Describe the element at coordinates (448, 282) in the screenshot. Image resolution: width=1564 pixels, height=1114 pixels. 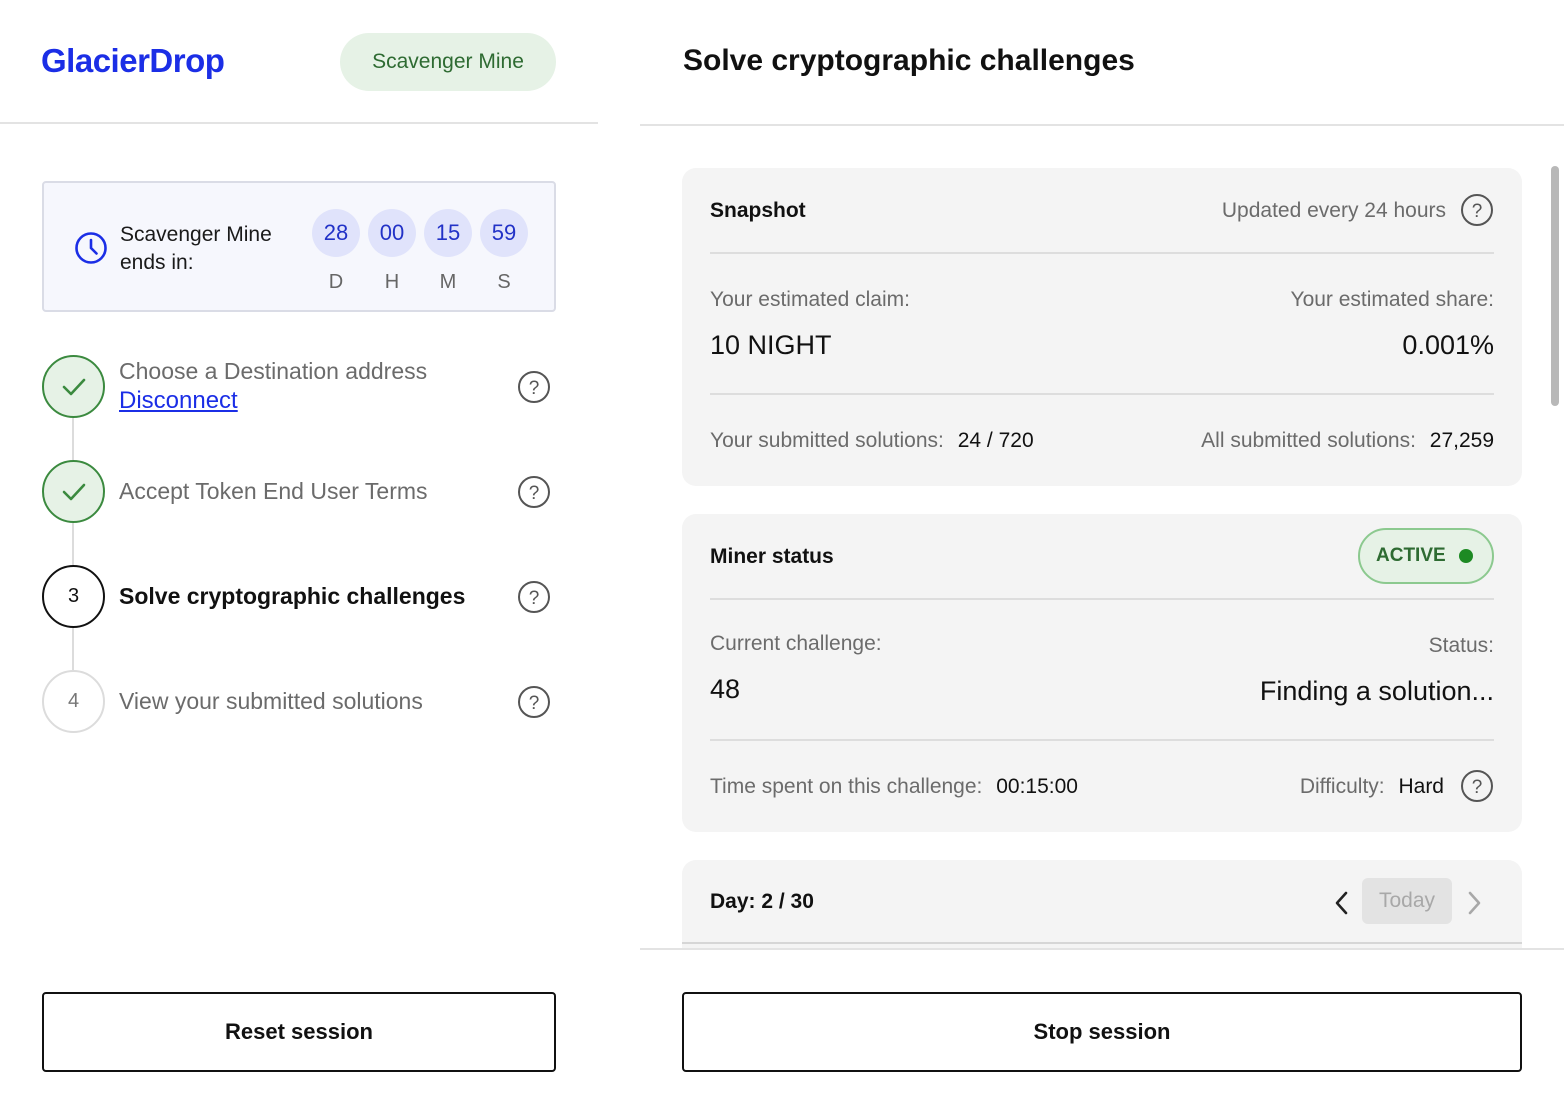
I see `countdown-caption: M` at that location.